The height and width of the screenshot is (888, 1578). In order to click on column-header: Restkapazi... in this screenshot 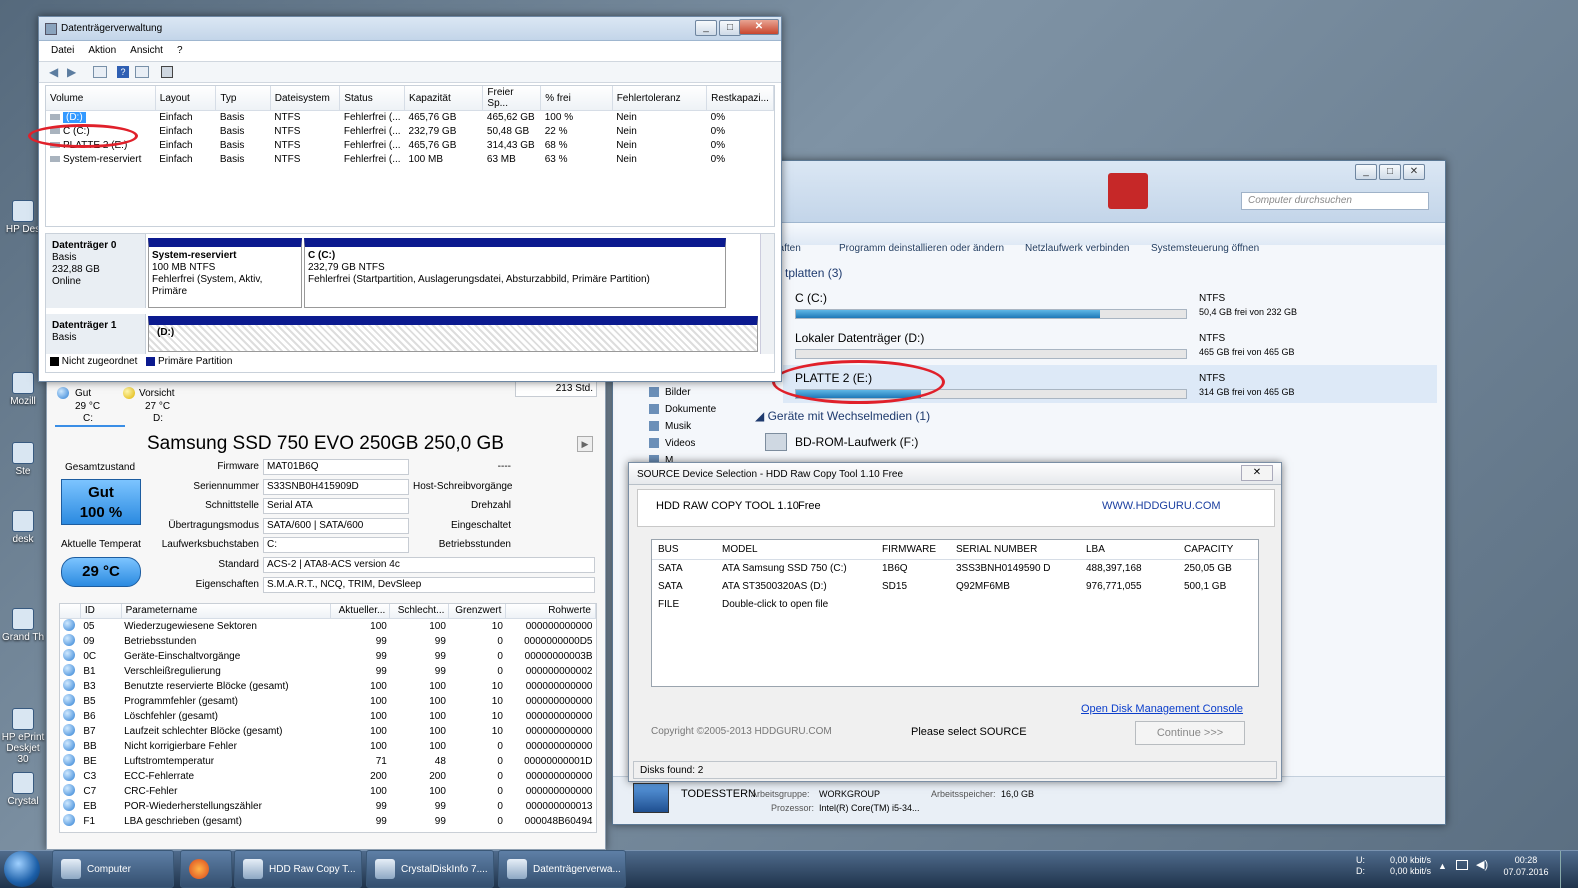, I will do `click(740, 98)`.